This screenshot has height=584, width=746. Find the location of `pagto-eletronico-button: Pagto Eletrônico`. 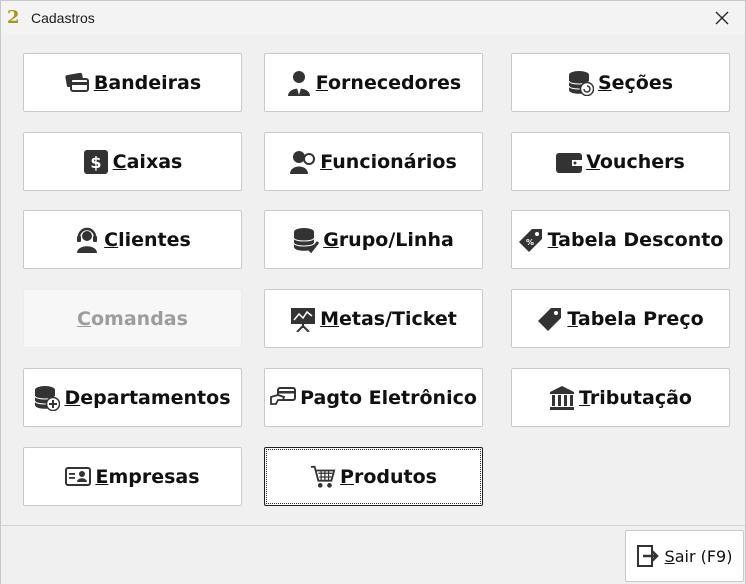

pagto-eletronico-button: Pagto Eletrônico is located at coordinates (373, 397).